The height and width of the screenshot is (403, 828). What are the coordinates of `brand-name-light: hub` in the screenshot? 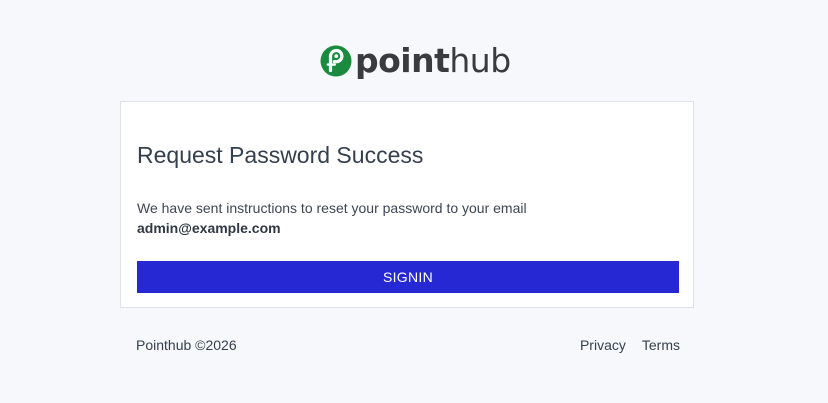 It's located at (480, 60).